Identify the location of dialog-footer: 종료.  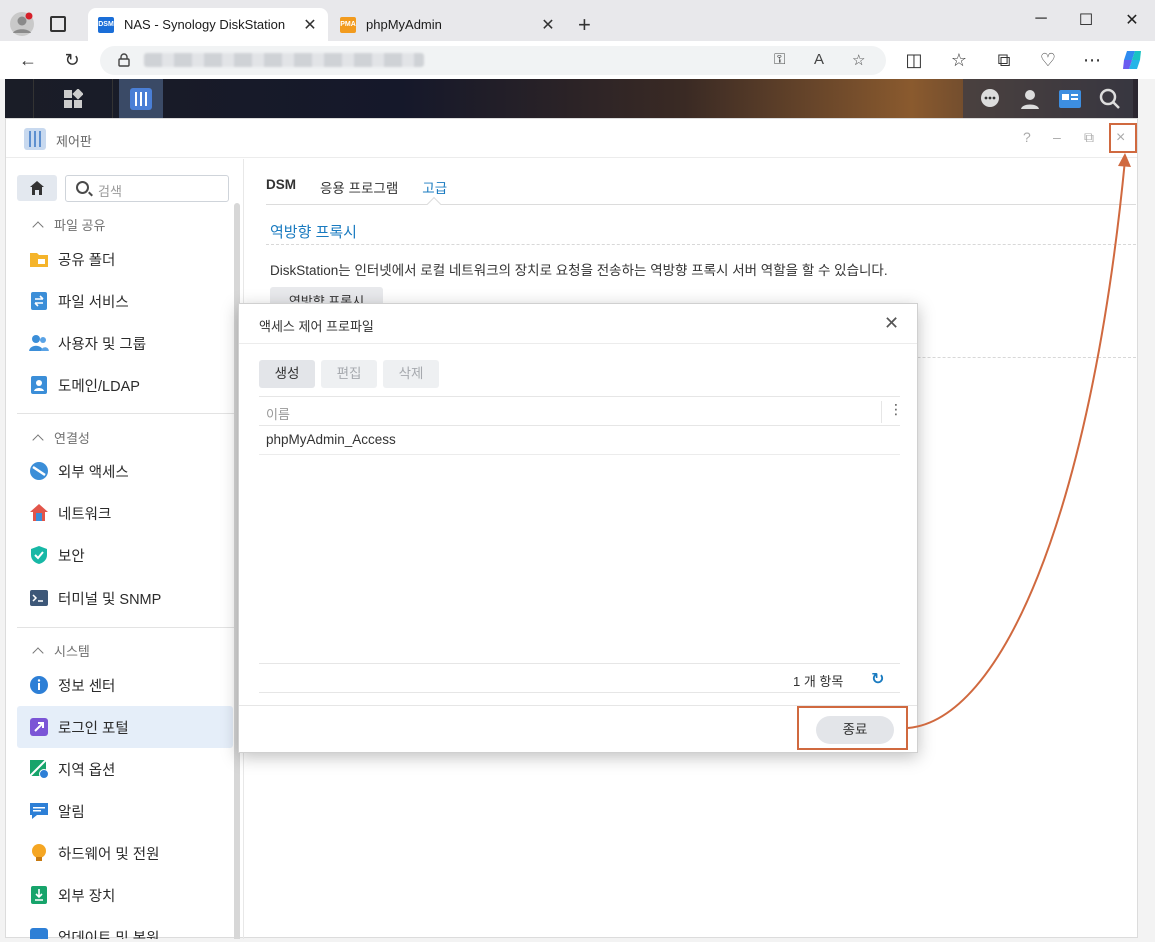
(578, 729).